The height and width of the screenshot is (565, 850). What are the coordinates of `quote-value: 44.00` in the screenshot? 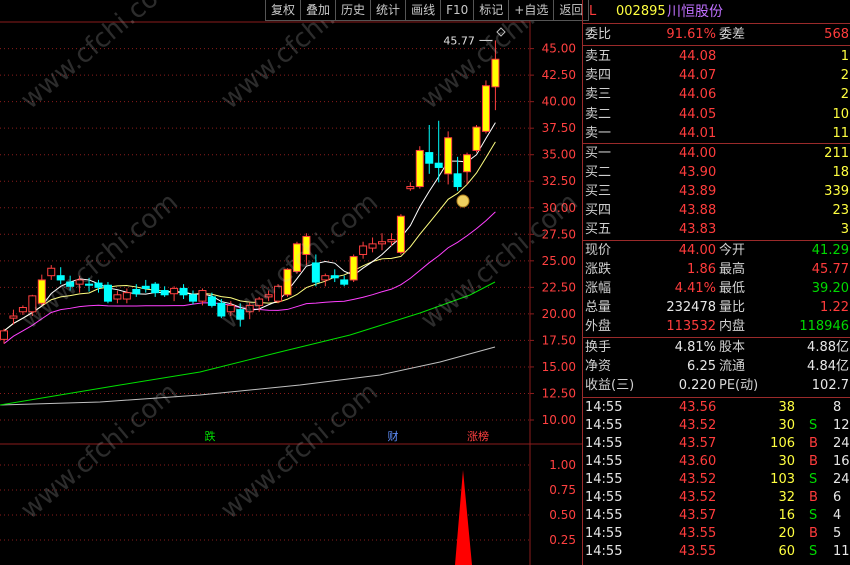 It's located at (697, 250).